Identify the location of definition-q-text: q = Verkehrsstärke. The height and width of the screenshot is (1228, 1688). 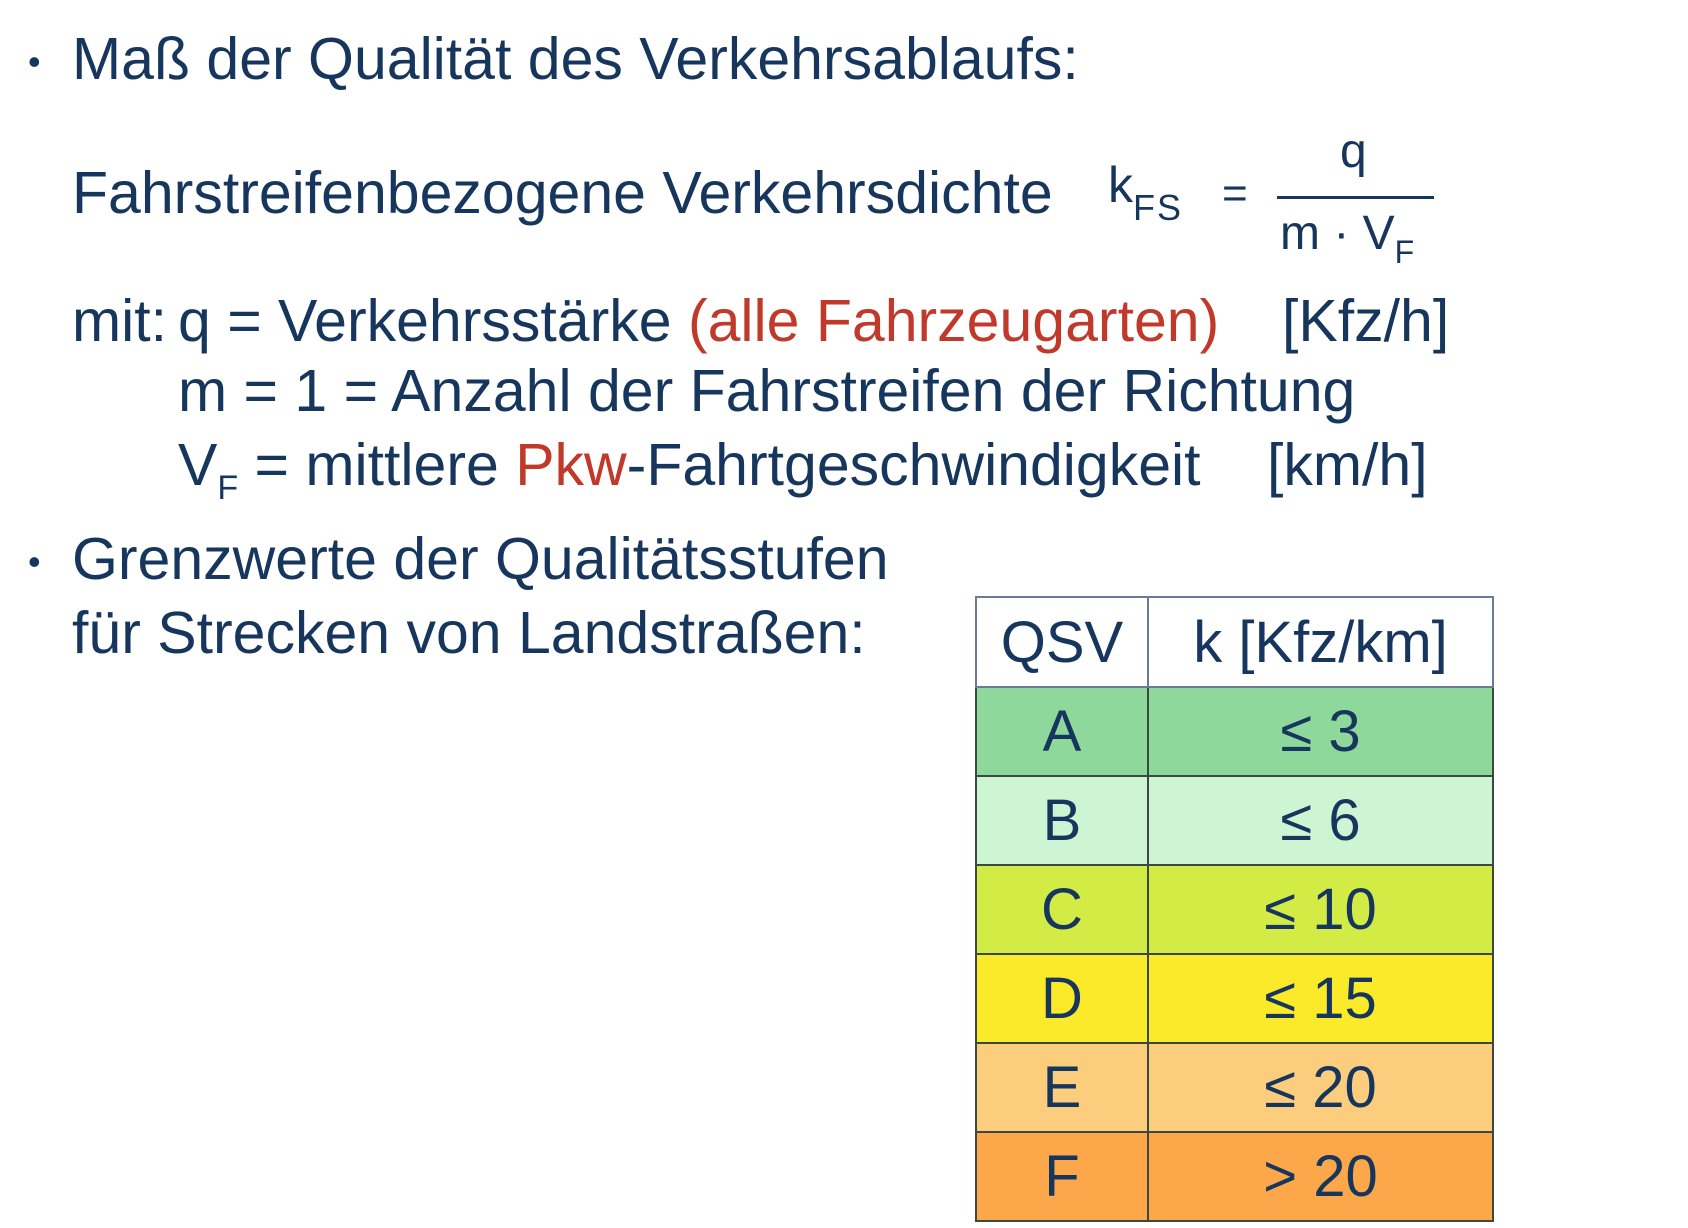
(425, 321).